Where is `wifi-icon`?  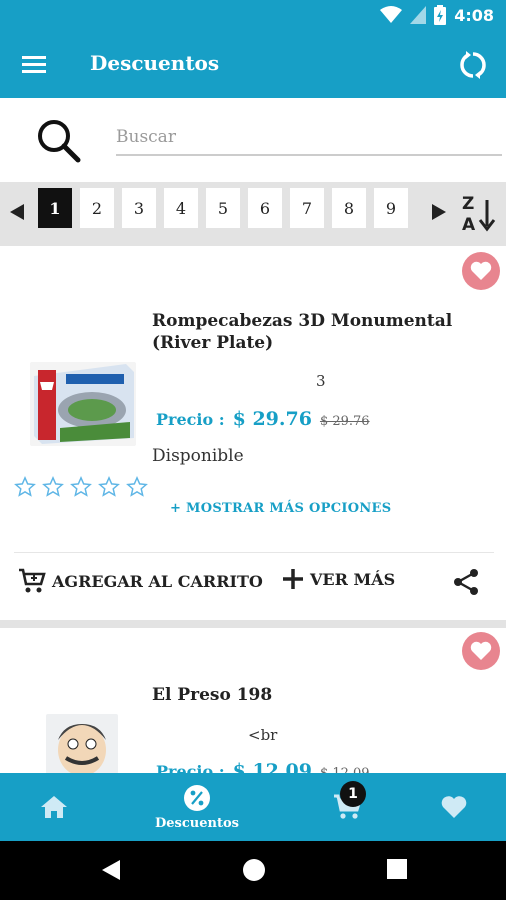
wifi-icon is located at coordinates (391, 14).